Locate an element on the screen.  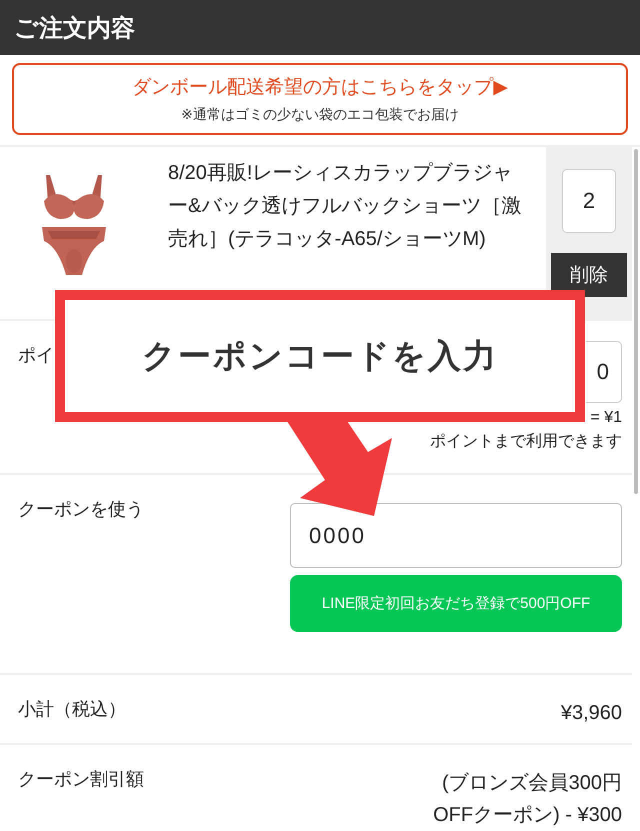
delete-button: 削除 is located at coordinates (589, 275).